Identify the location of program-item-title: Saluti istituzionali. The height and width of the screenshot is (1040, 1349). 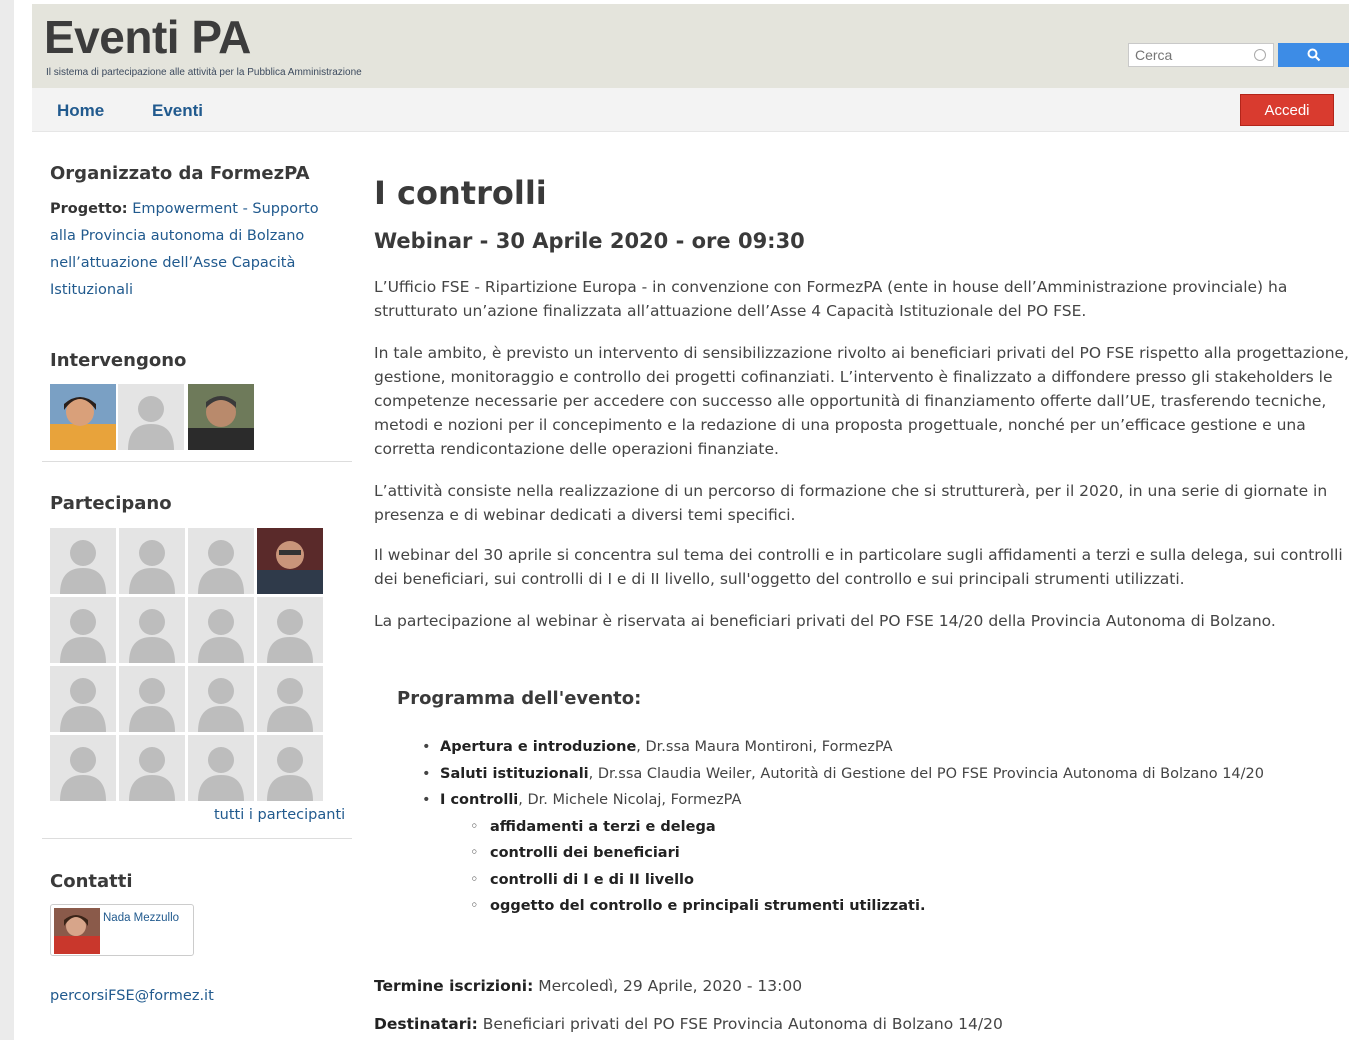
(514, 773).